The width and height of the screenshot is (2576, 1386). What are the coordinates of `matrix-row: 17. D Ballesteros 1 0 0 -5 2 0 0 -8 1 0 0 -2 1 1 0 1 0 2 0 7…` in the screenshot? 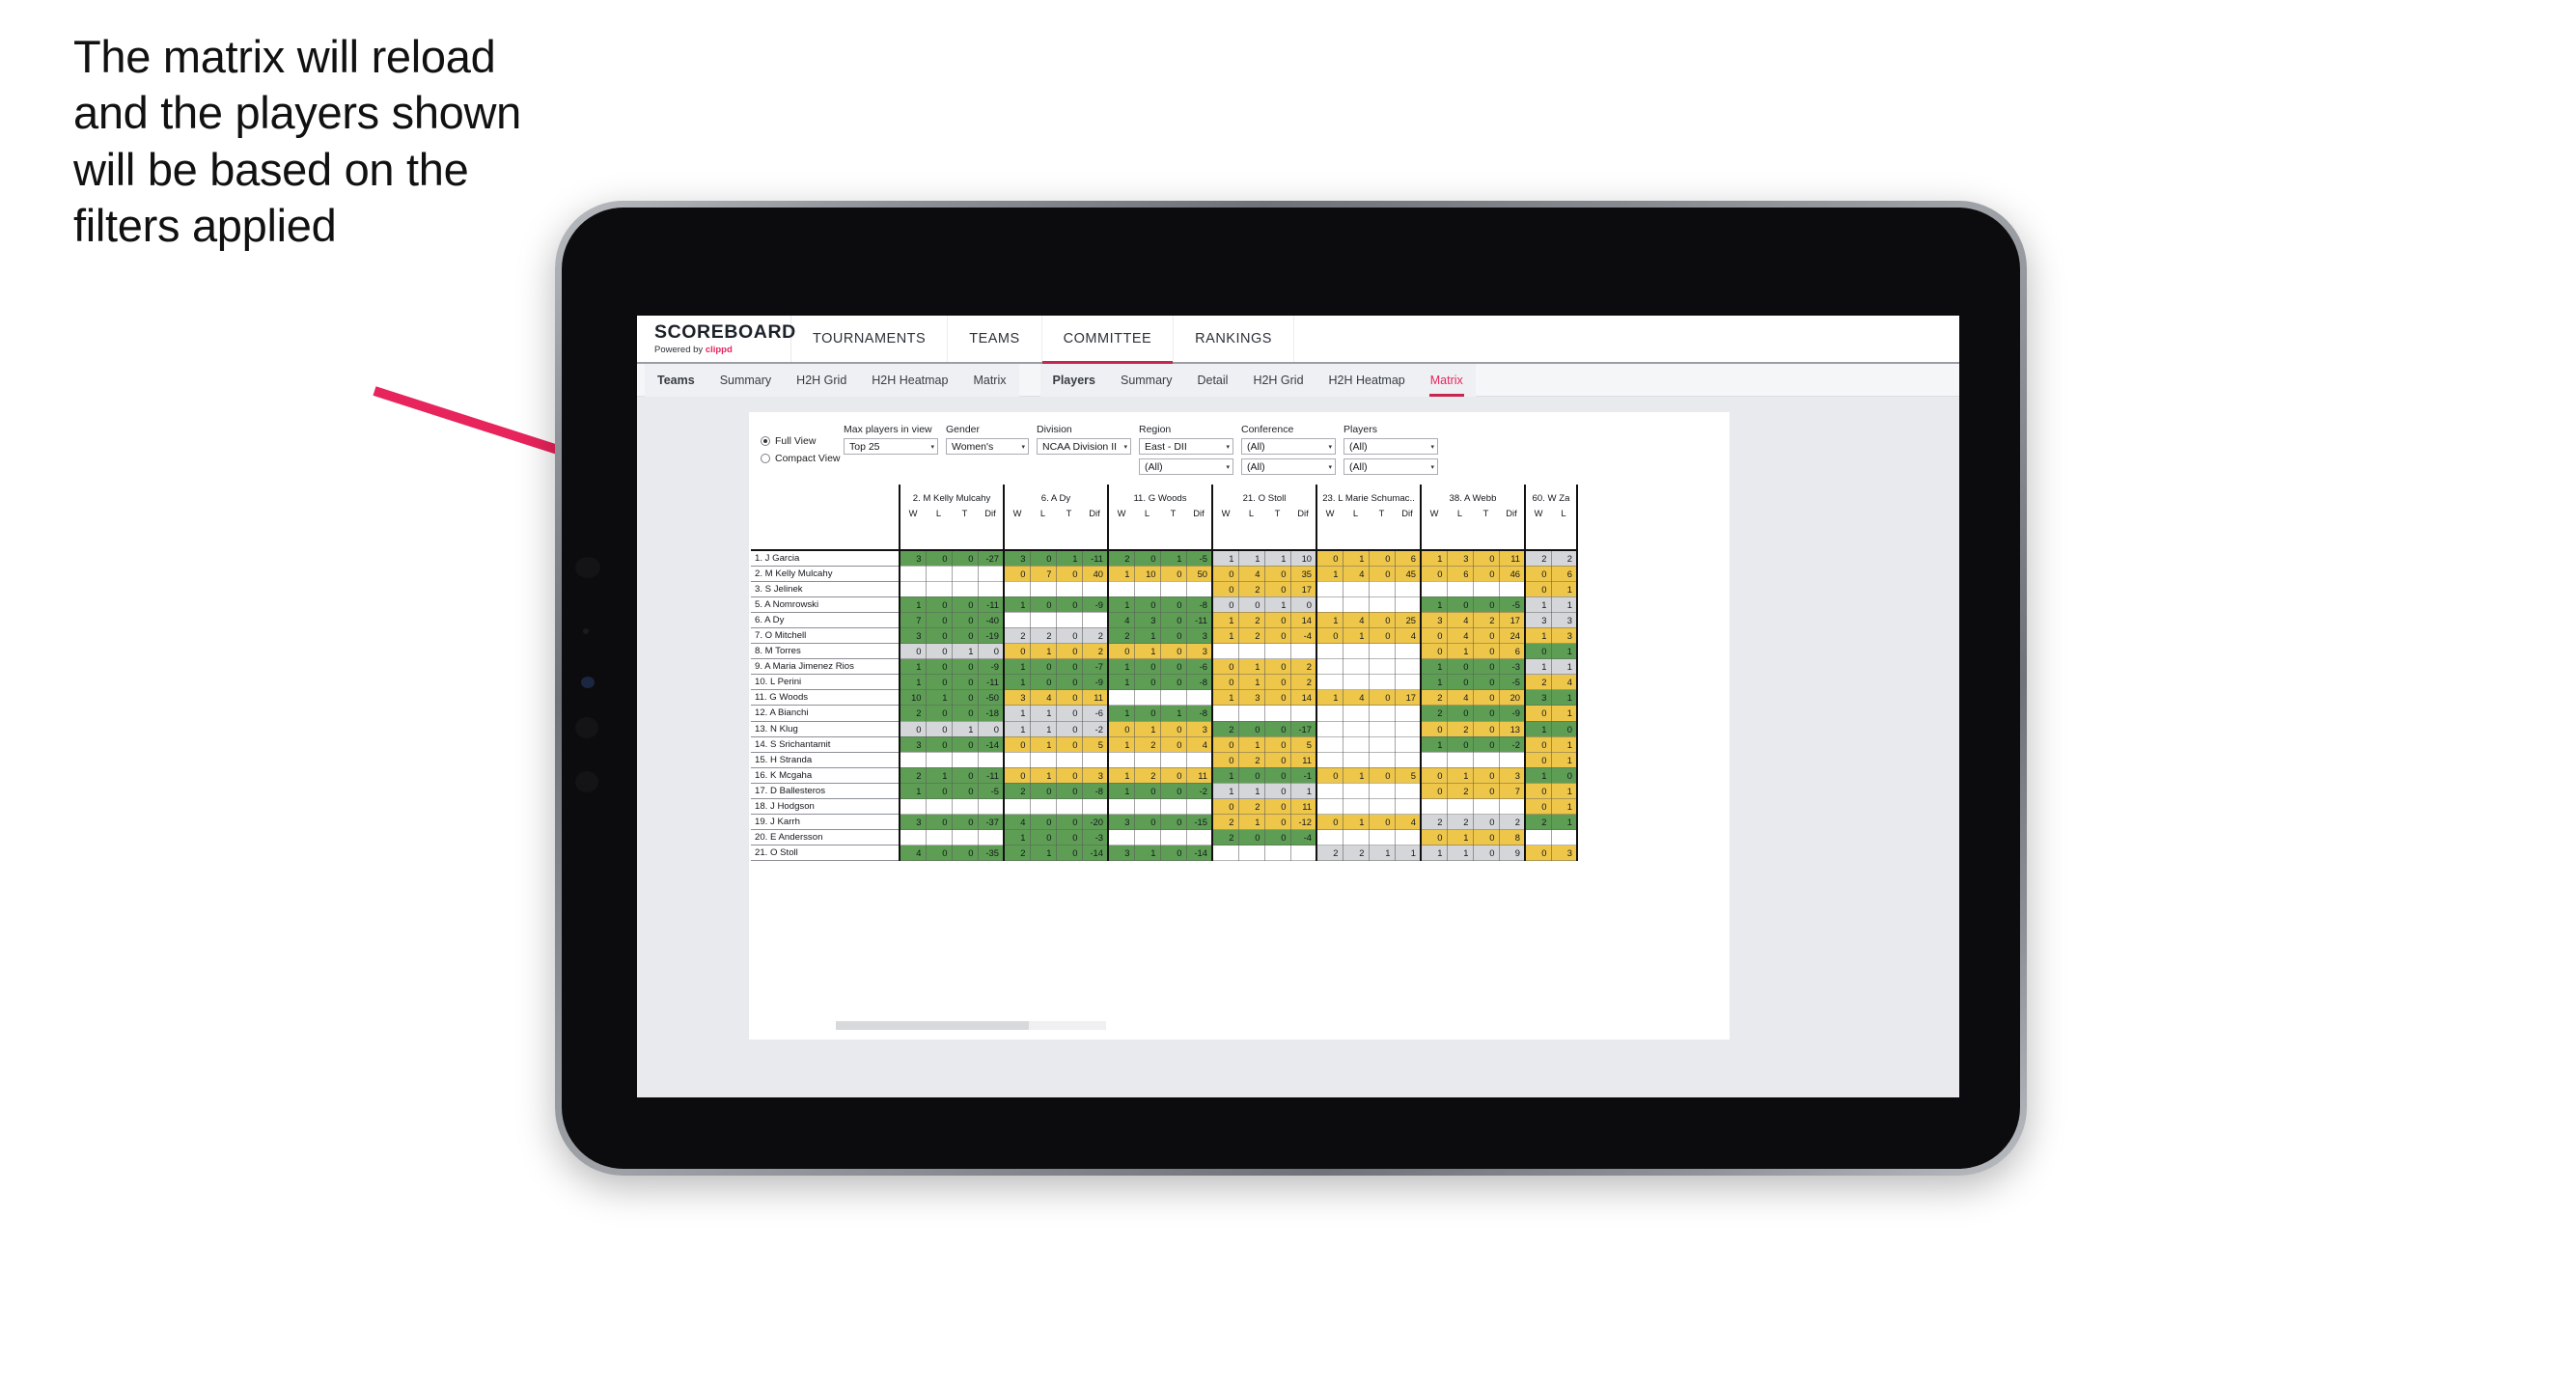 It's located at (1164, 791).